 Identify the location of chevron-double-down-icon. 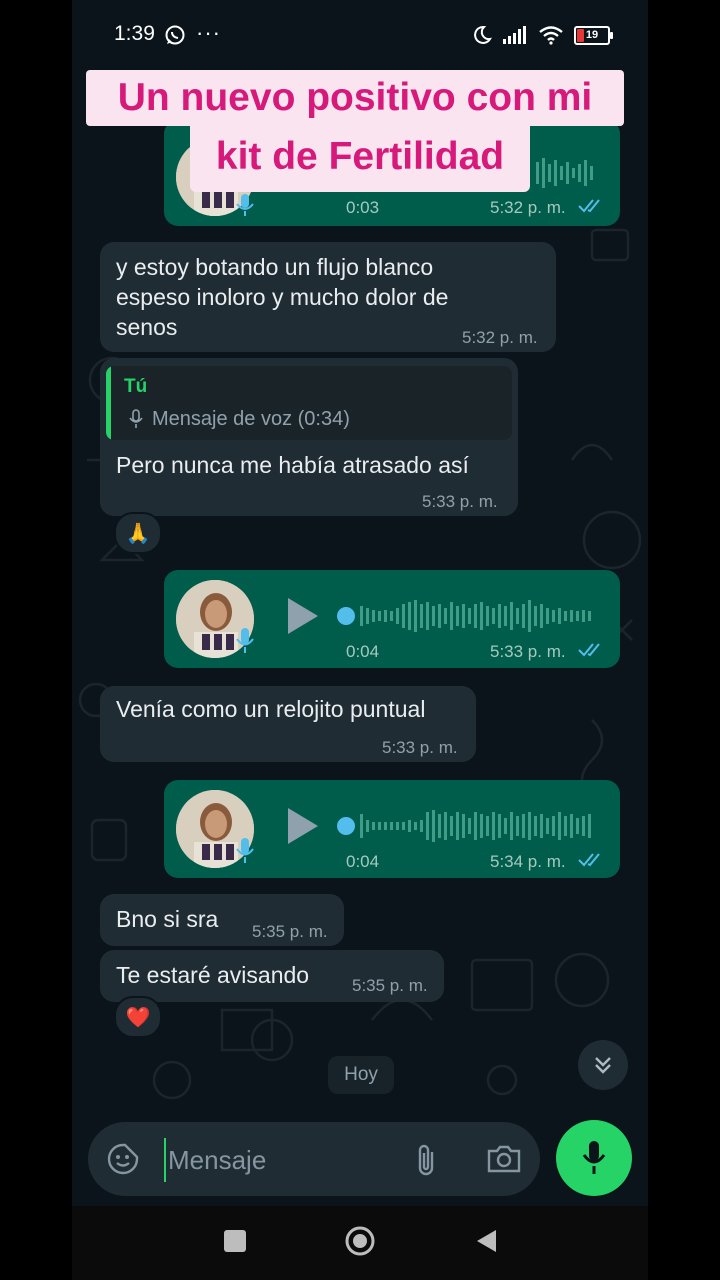
(603, 1065).